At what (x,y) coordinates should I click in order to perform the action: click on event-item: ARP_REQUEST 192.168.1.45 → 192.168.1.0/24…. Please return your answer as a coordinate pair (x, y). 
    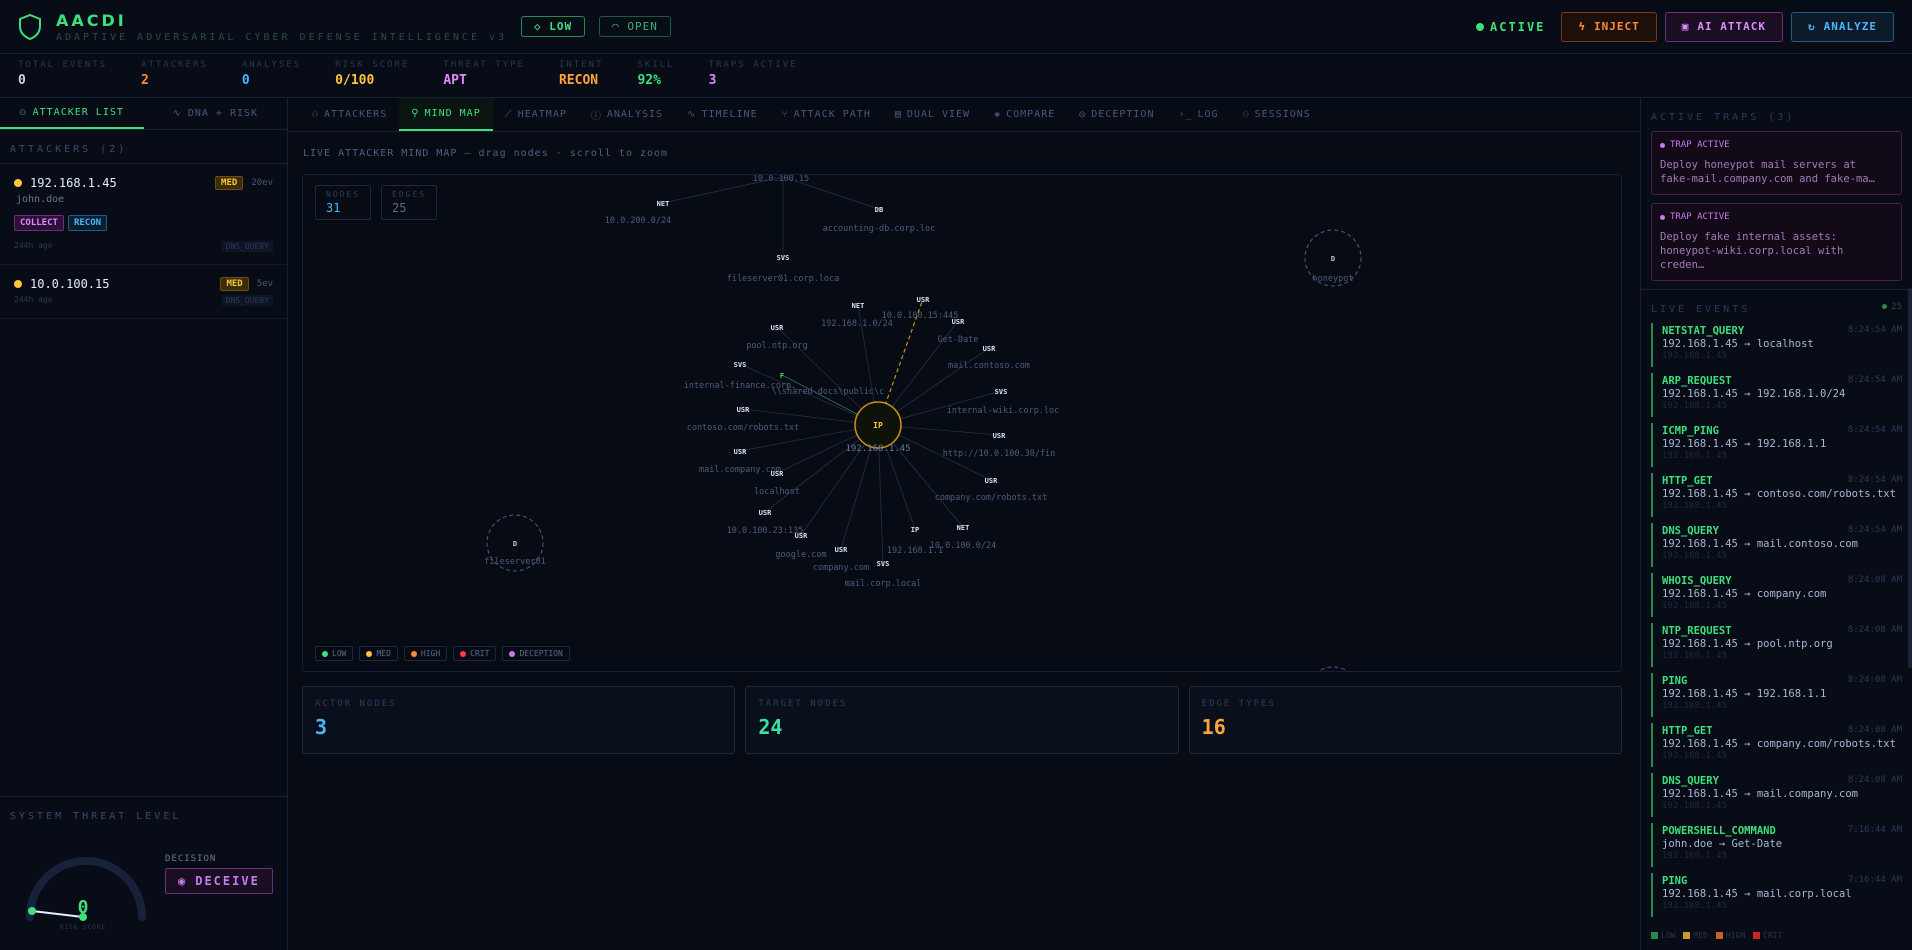
    Looking at the image, I should click on (1776, 395).